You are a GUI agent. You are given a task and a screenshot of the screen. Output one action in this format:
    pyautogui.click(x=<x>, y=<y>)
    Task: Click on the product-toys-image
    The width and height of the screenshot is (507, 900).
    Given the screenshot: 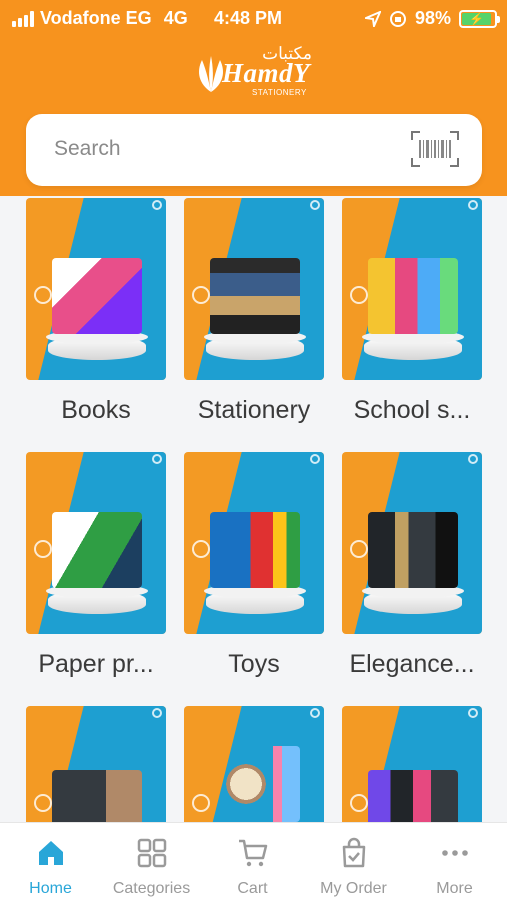 What is the action you would take?
    pyautogui.click(x=255, y=550)
    